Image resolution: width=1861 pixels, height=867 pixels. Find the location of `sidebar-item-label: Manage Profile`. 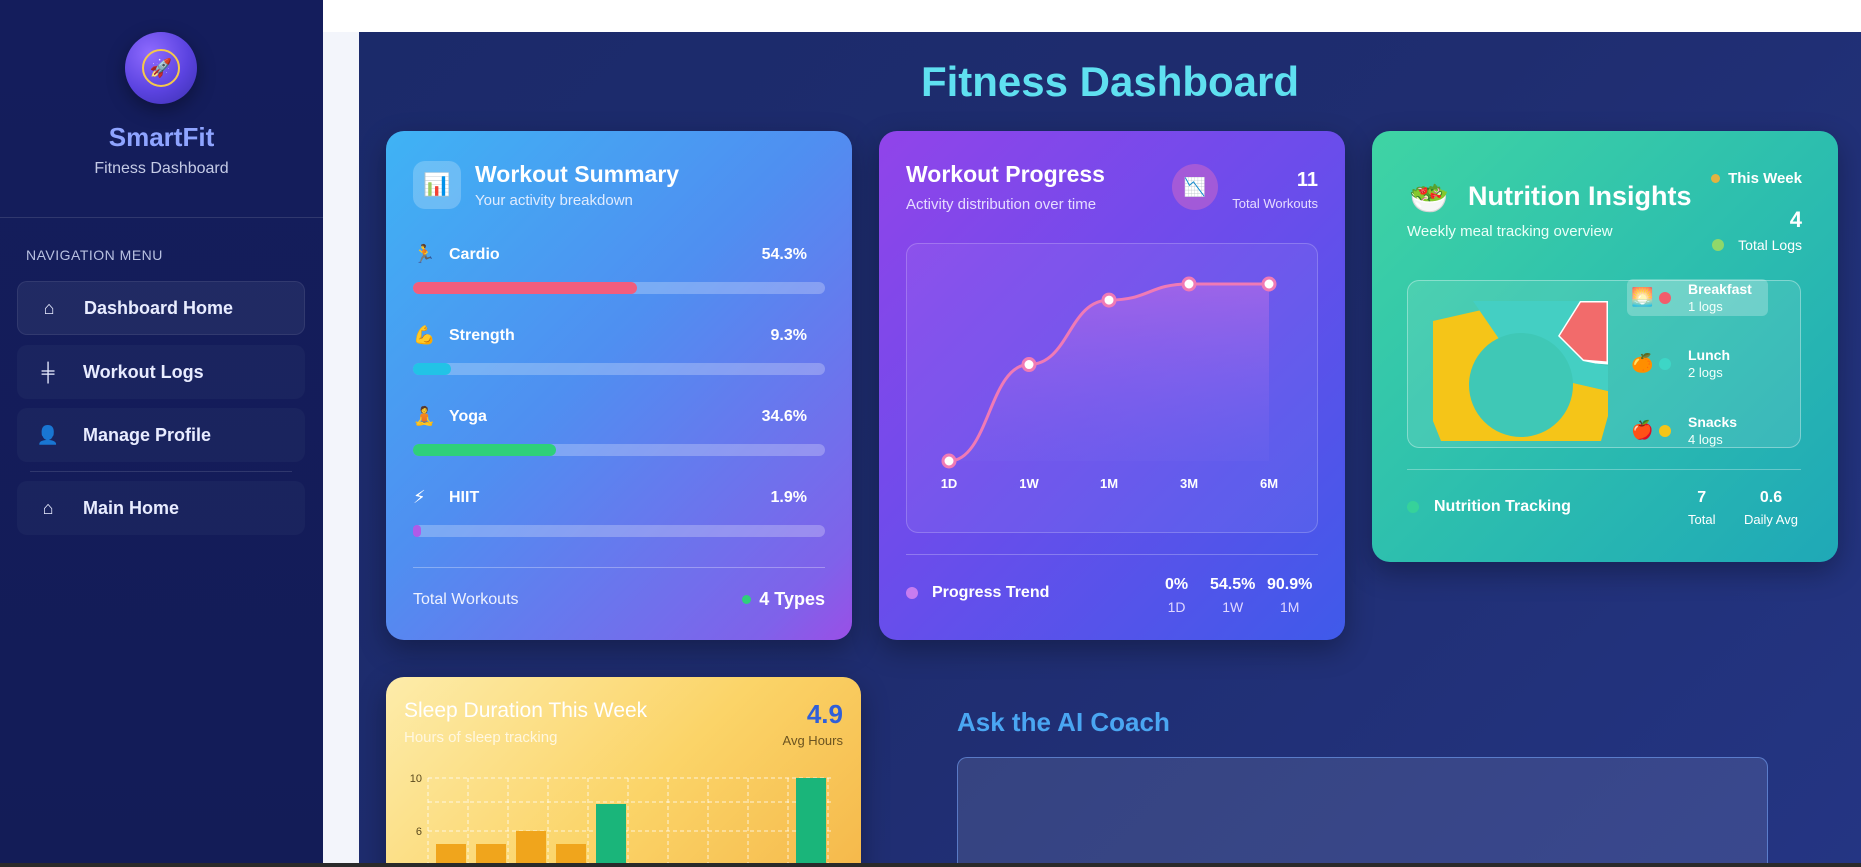

sidebar-item-label: Manage Profile is located at coordinates (147, 434).